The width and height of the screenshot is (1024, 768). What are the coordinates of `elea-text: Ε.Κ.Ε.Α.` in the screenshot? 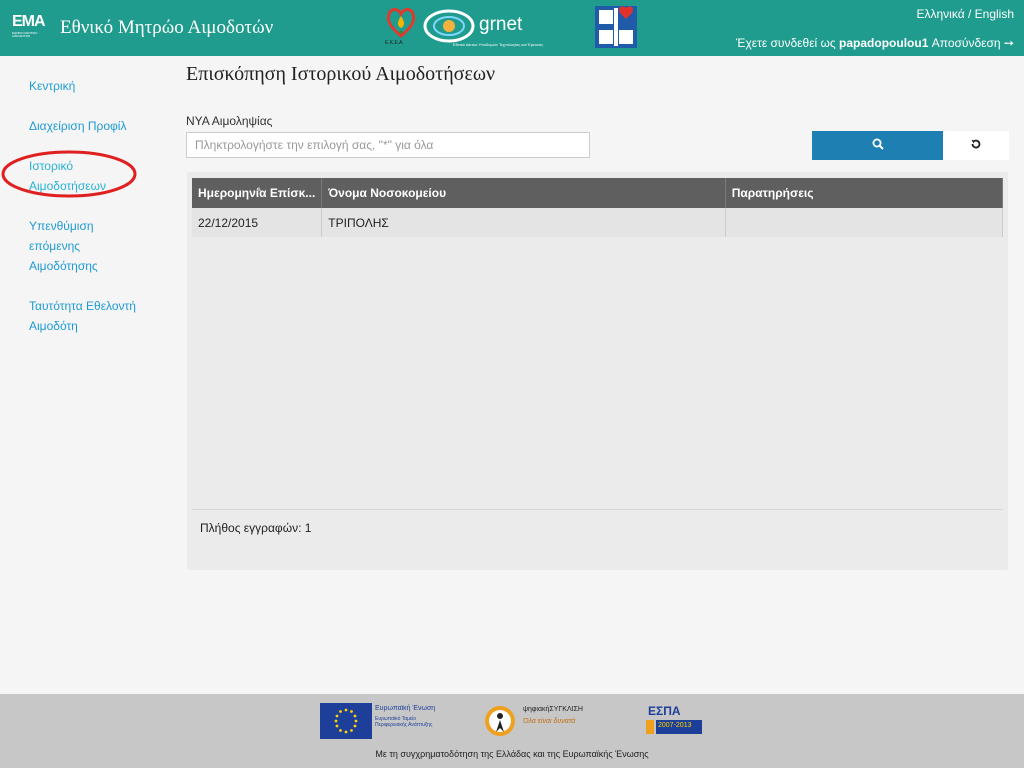 It's located at (394, 43).